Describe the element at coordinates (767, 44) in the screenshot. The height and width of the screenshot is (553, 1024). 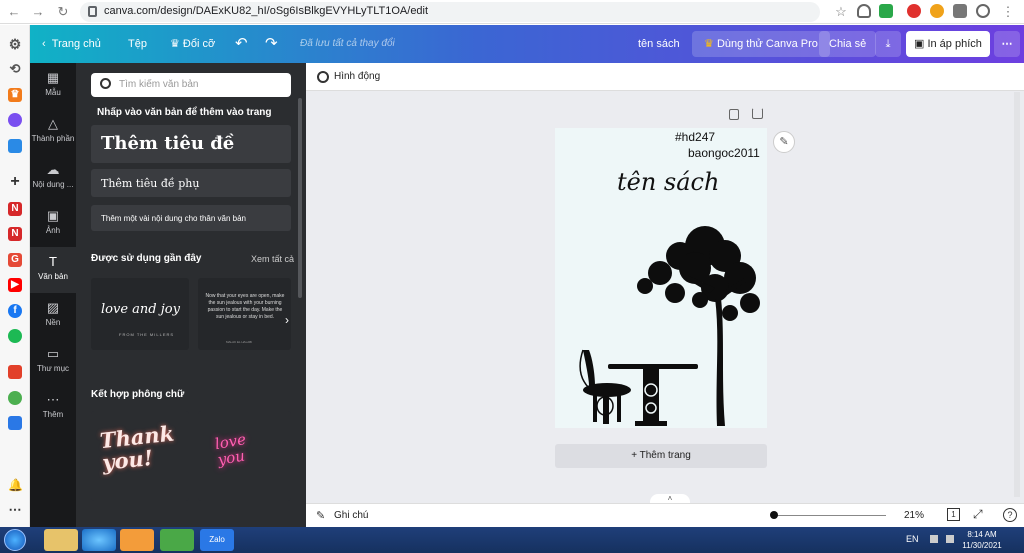
I see `try-pro-label: Dùng thử Canva Pro` at that location.